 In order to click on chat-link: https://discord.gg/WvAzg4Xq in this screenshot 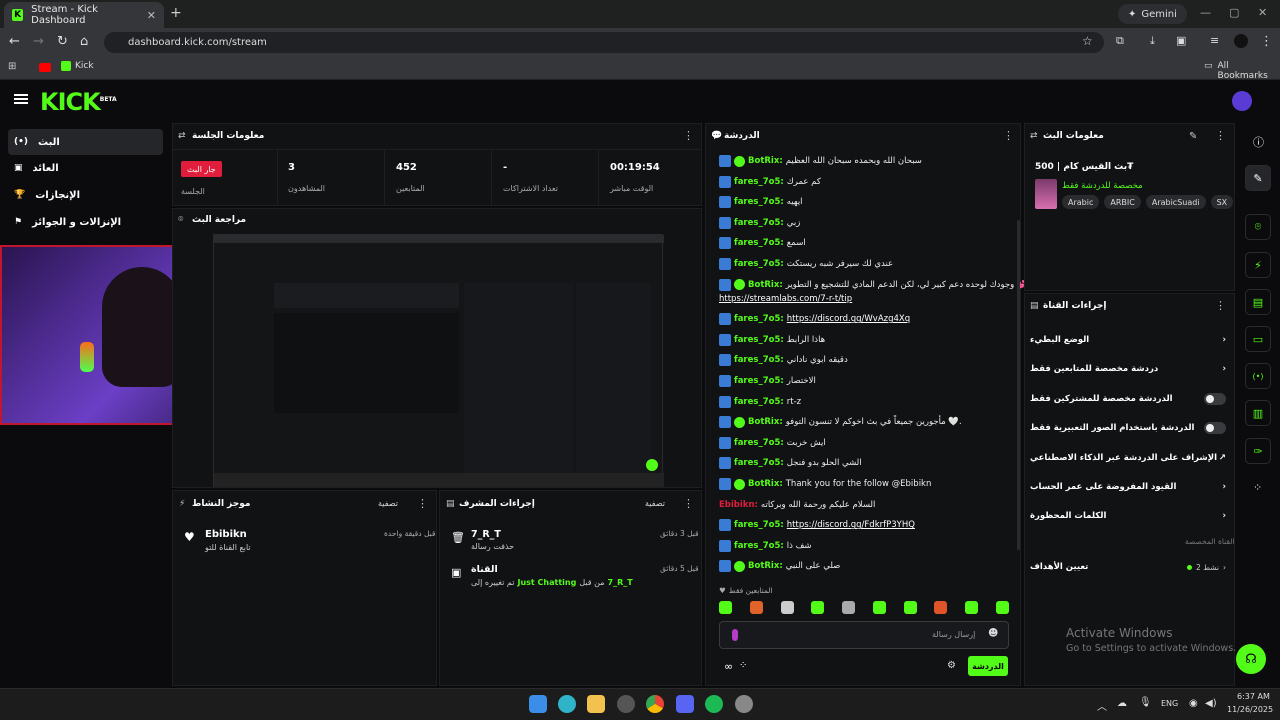, I will do `click(848, 319)`.